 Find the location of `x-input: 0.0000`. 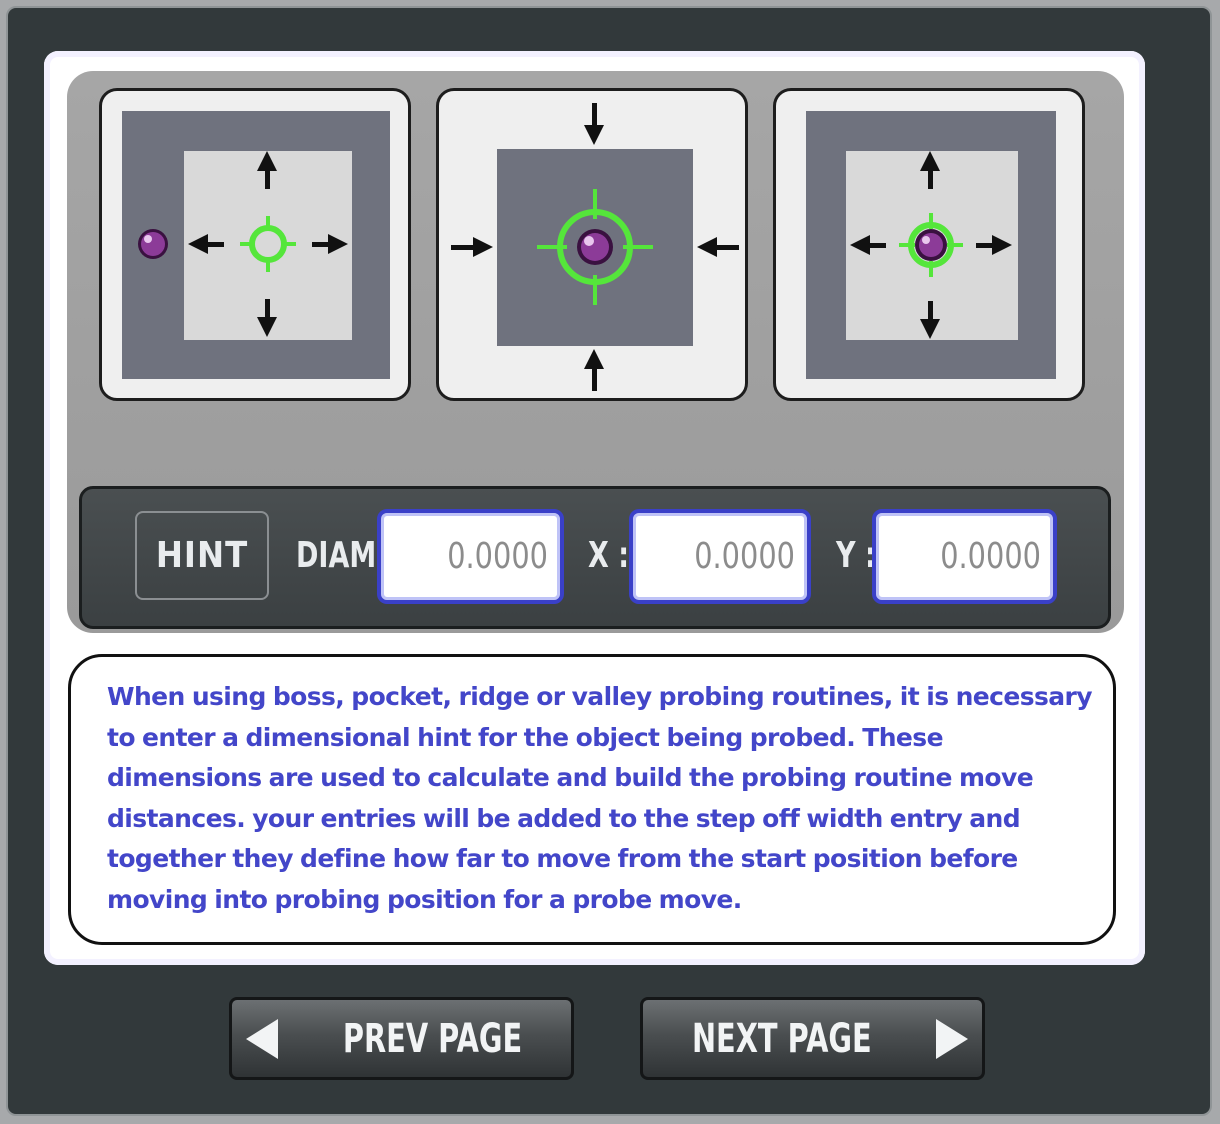

x-input: 0.0000 is located at coordinates (720, 556).